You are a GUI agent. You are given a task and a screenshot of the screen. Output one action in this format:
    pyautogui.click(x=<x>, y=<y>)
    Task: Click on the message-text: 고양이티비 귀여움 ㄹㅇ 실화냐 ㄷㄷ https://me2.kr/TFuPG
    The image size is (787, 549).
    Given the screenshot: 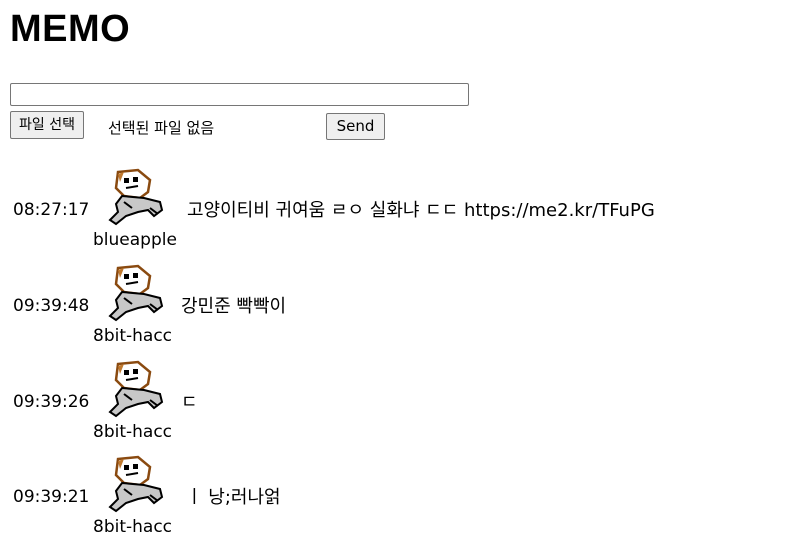 What is the action you would take?
    pyautogui.click(x=421, y=210)
    